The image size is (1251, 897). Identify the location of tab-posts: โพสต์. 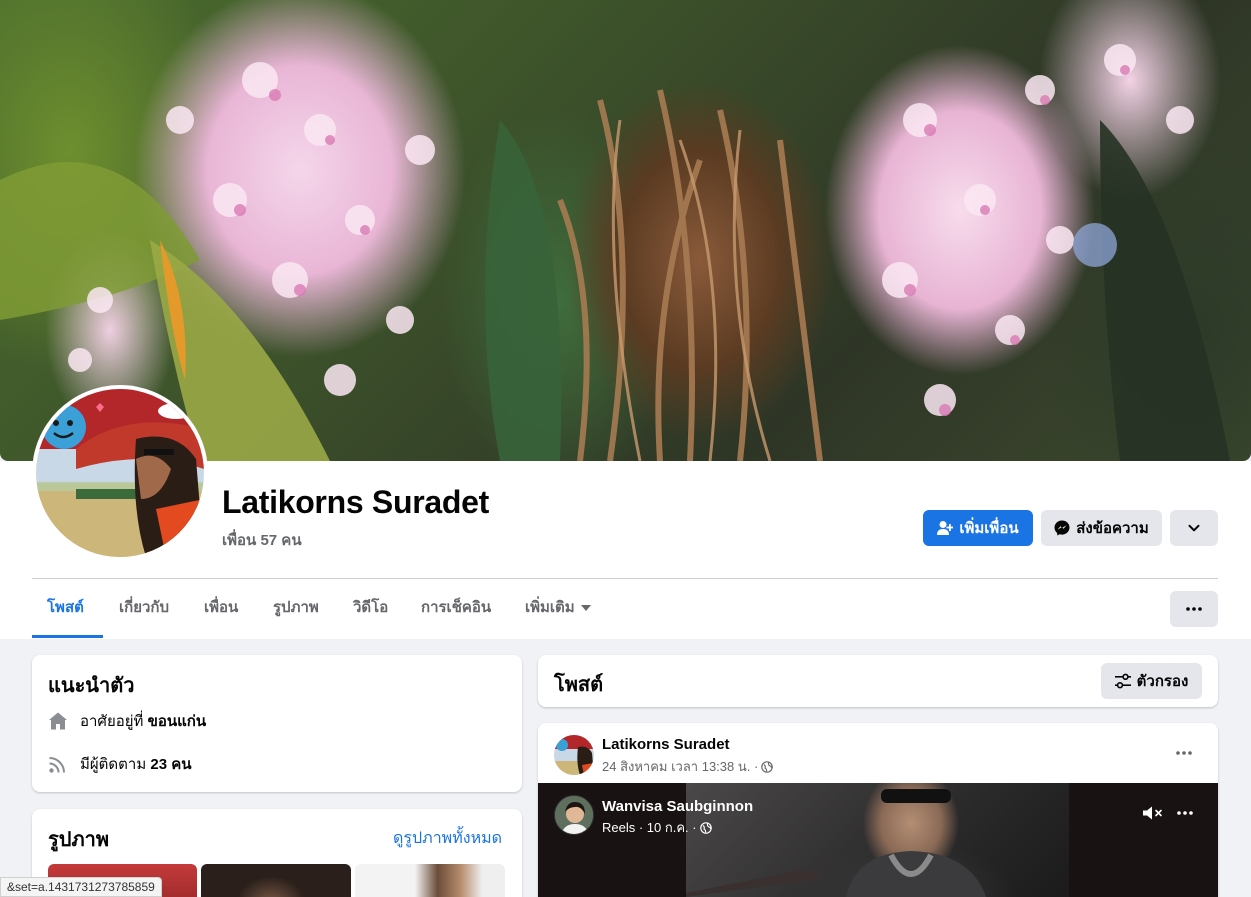
(65, 608).